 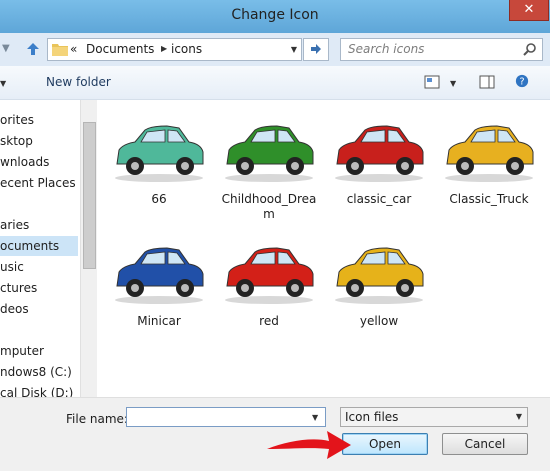 I want to click on scrollbar-thumb, so click(x=89, y=195).